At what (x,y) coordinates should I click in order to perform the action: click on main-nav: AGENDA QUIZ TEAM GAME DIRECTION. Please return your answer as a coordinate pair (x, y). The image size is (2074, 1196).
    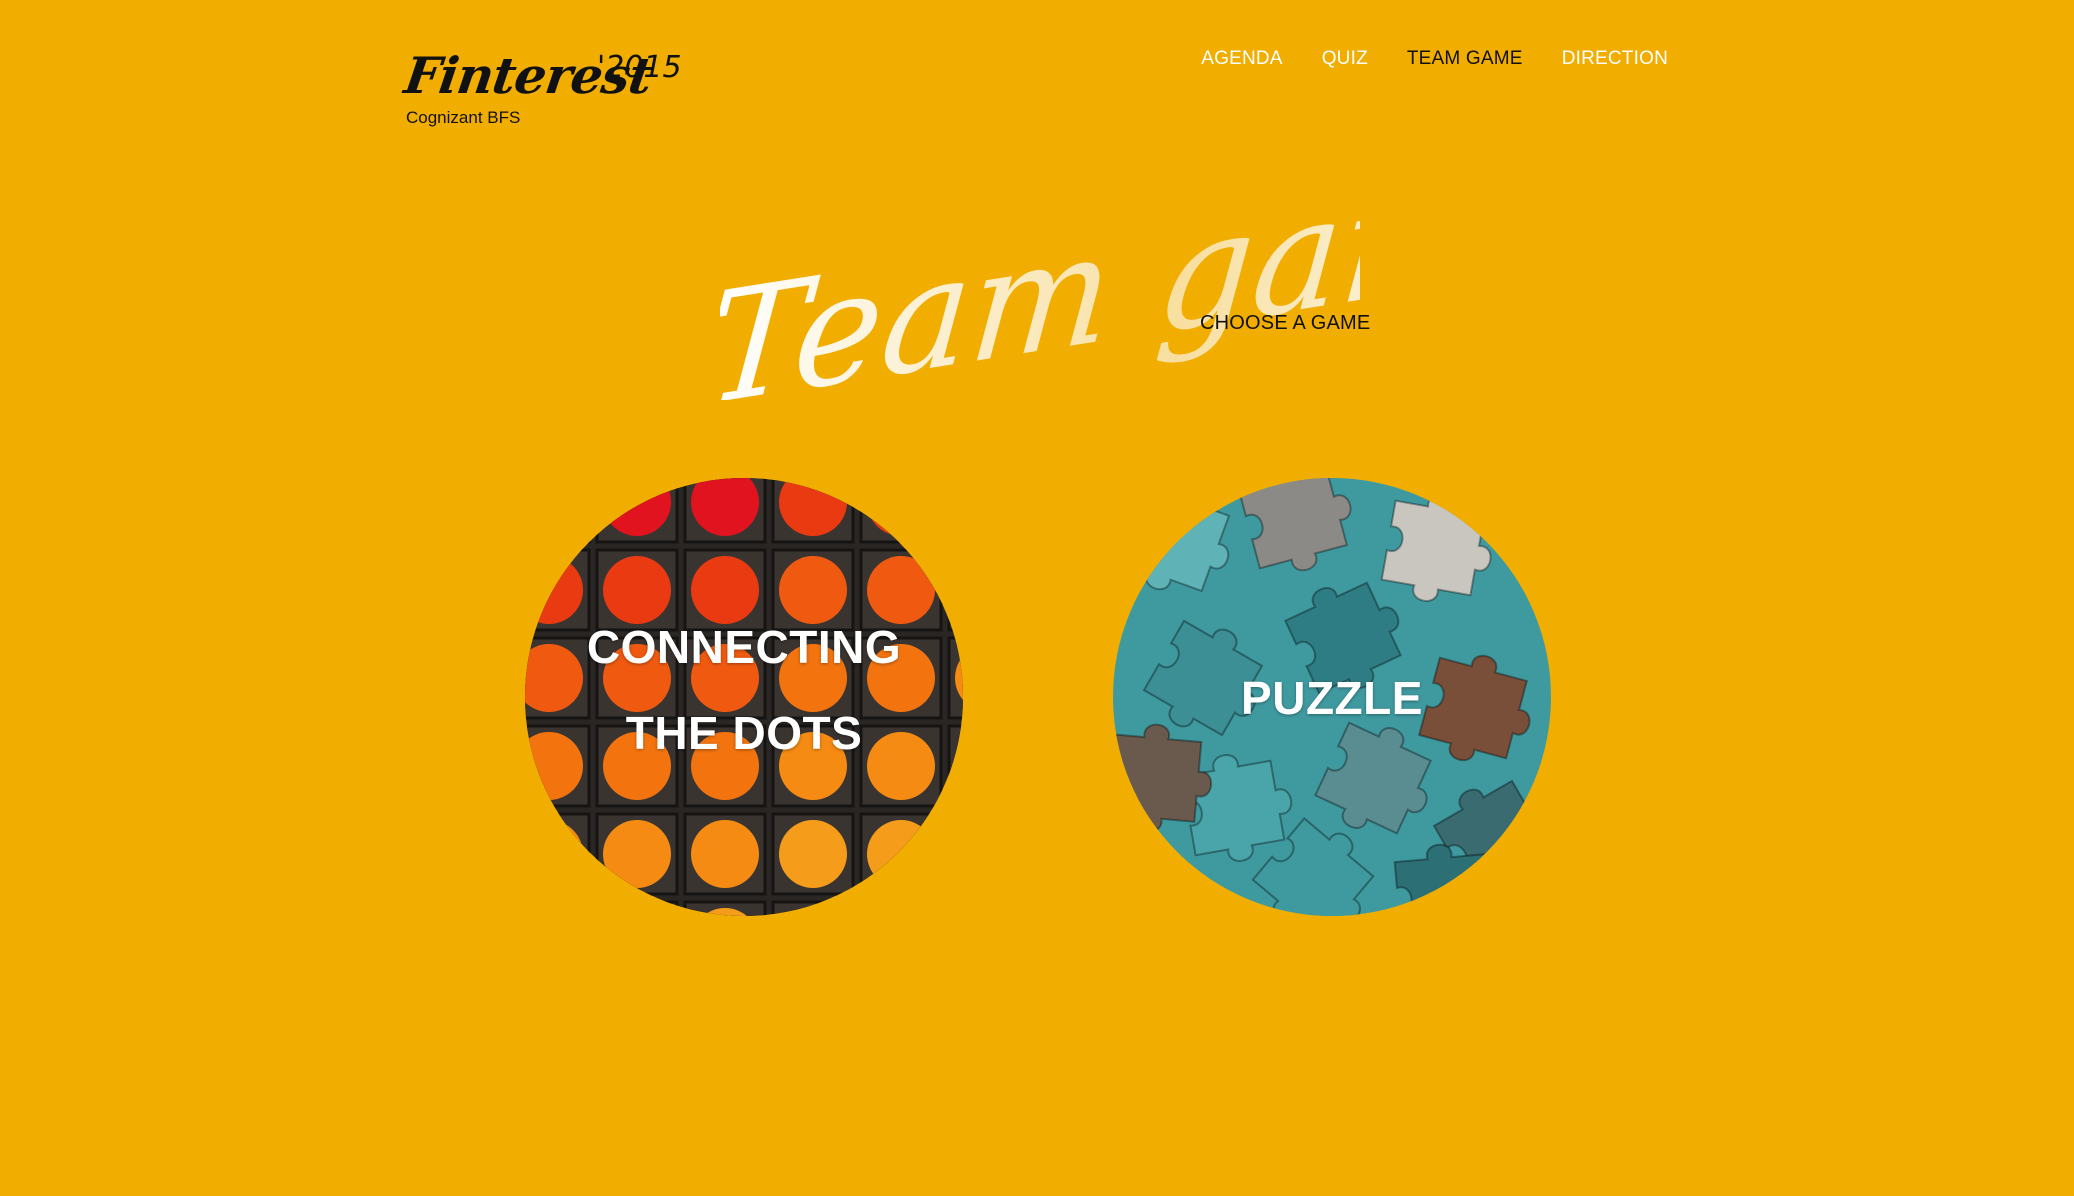
    Looking at the image, I should click on (1434, 59).